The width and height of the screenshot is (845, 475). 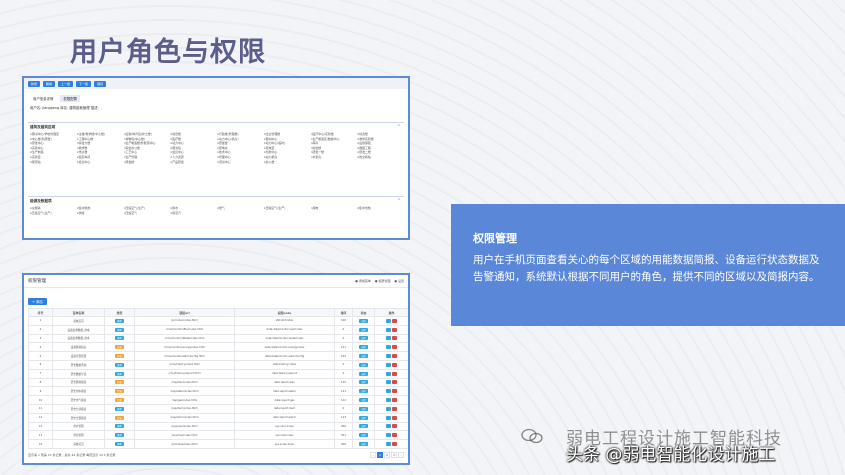 I want to click on page-button: 1, so click(x=380, y=455).